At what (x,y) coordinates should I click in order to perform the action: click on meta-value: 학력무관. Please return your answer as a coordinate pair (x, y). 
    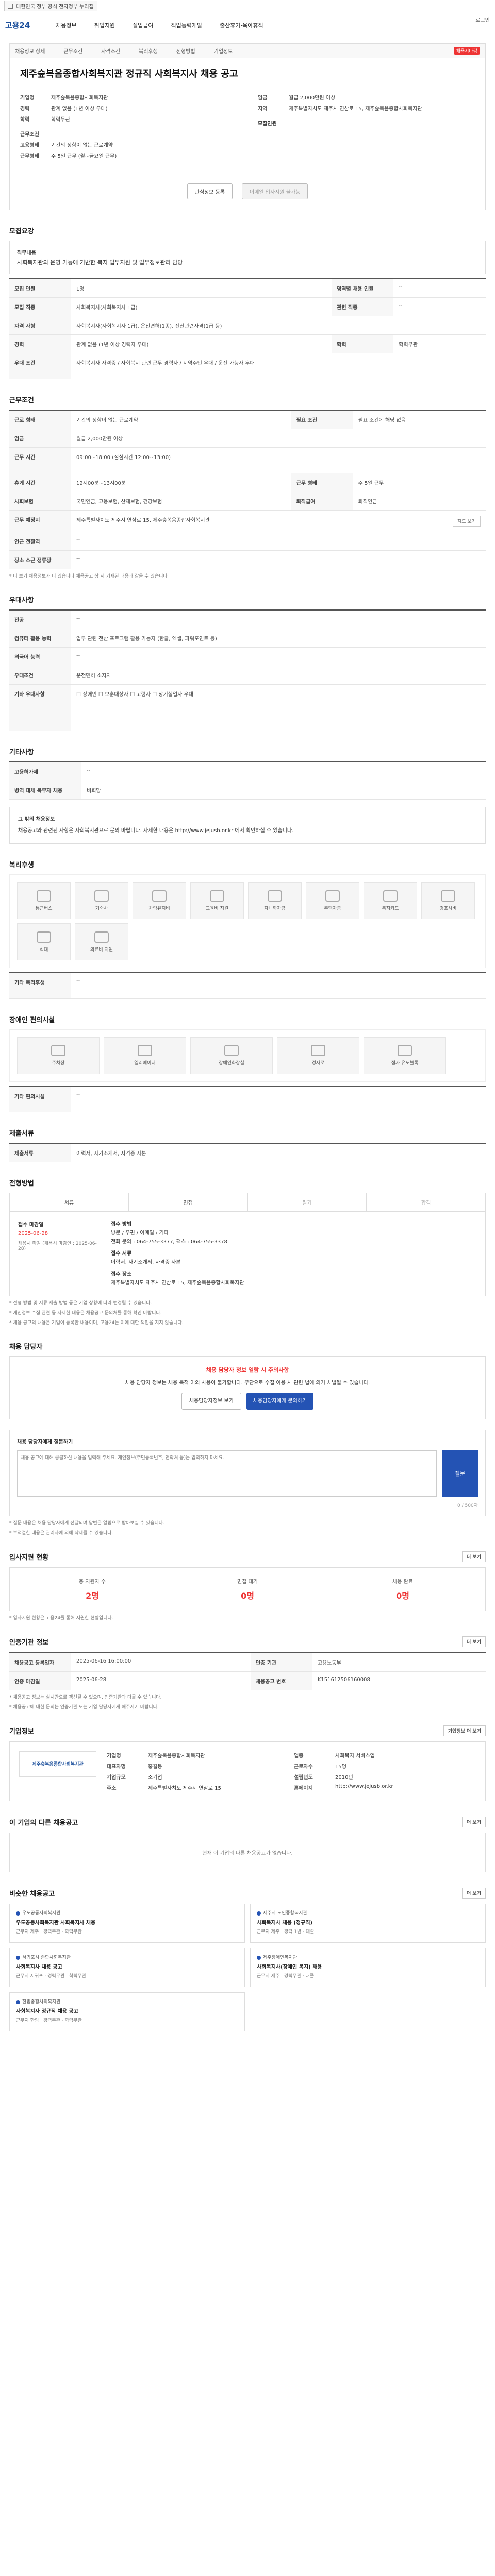
    Looking at the image, I should click on (61, 120).